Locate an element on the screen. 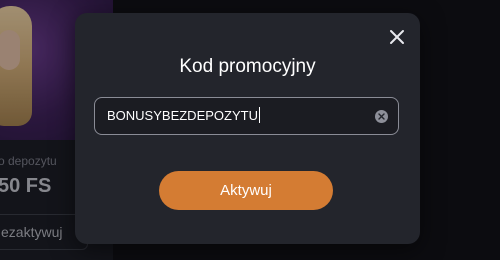  close-icon is located at coordinates (397, 37).